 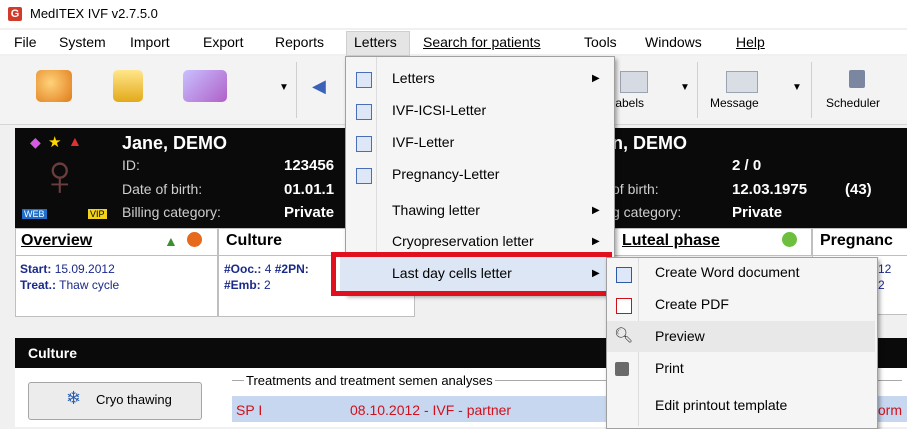 What do you see at coordinates (624, 275) in the screenshot?
I see `word-icon` at bounding box center [624, 275].